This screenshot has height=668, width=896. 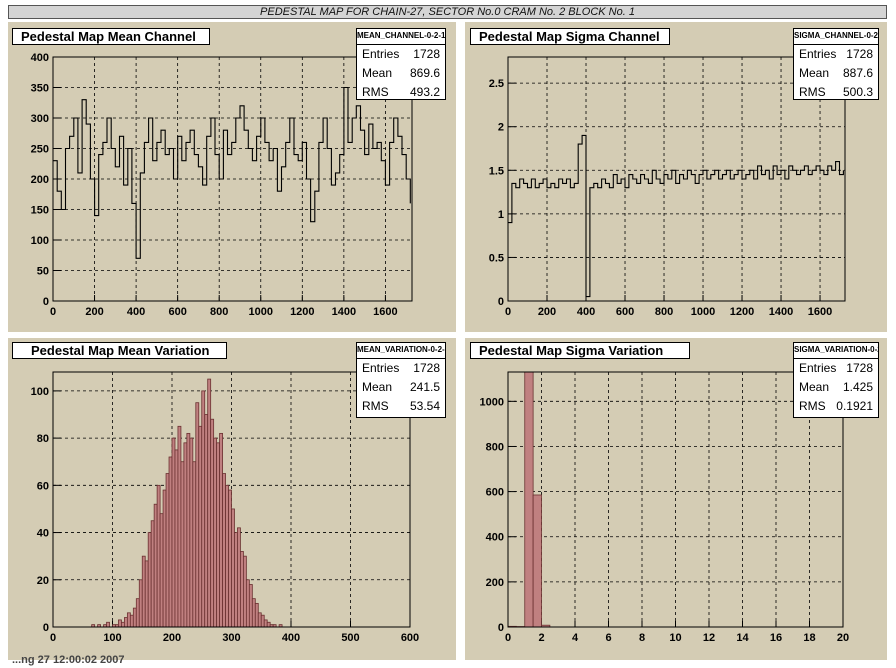 I want to click on x-tick-label: 500, so click(x=350, y=638).